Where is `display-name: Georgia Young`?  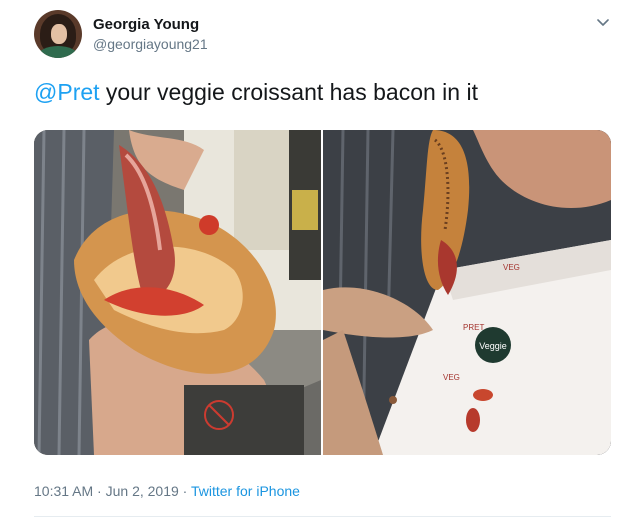 display-name: Georgia Young is located at coordinates (150, 25).